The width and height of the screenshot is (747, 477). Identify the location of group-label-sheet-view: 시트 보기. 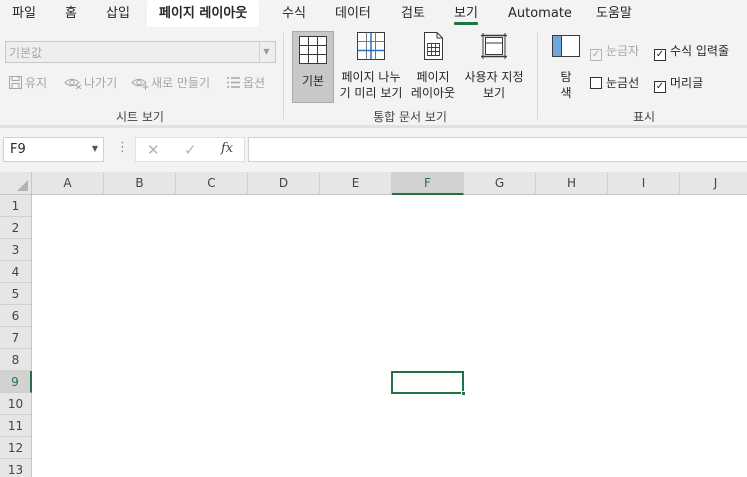
(140, 117).